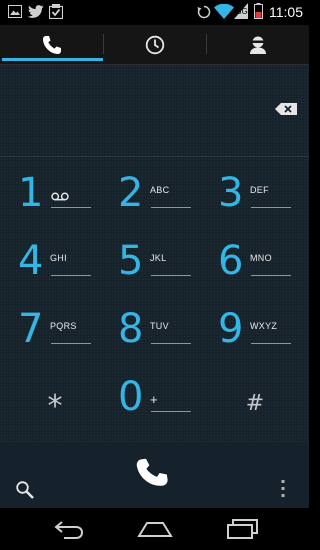 The height and width of the screenshot is (550, 320). I want to click on tab-contacts, so click(257, 44).